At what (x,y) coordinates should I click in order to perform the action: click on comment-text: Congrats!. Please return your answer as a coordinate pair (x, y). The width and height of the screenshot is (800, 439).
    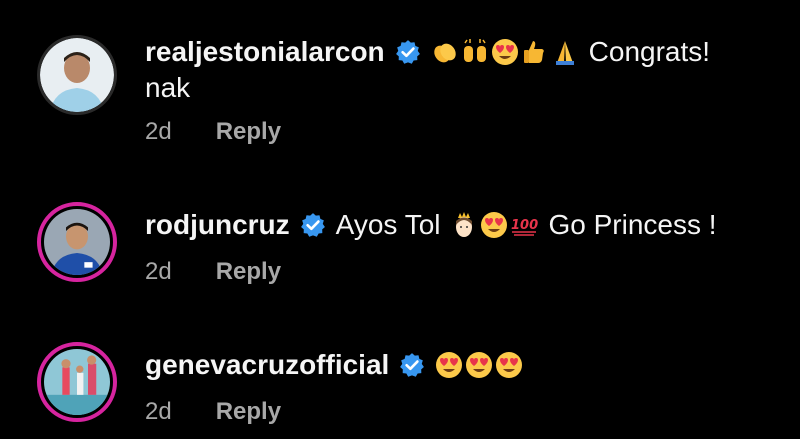
    Looking at the image, I should click on (649, 51).